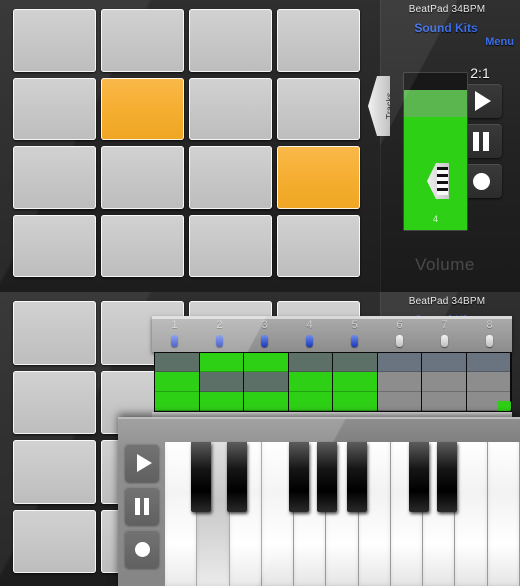 This screenshot has width=520, height=586. I want to click on volume-label: Volume, so click(445, 264).